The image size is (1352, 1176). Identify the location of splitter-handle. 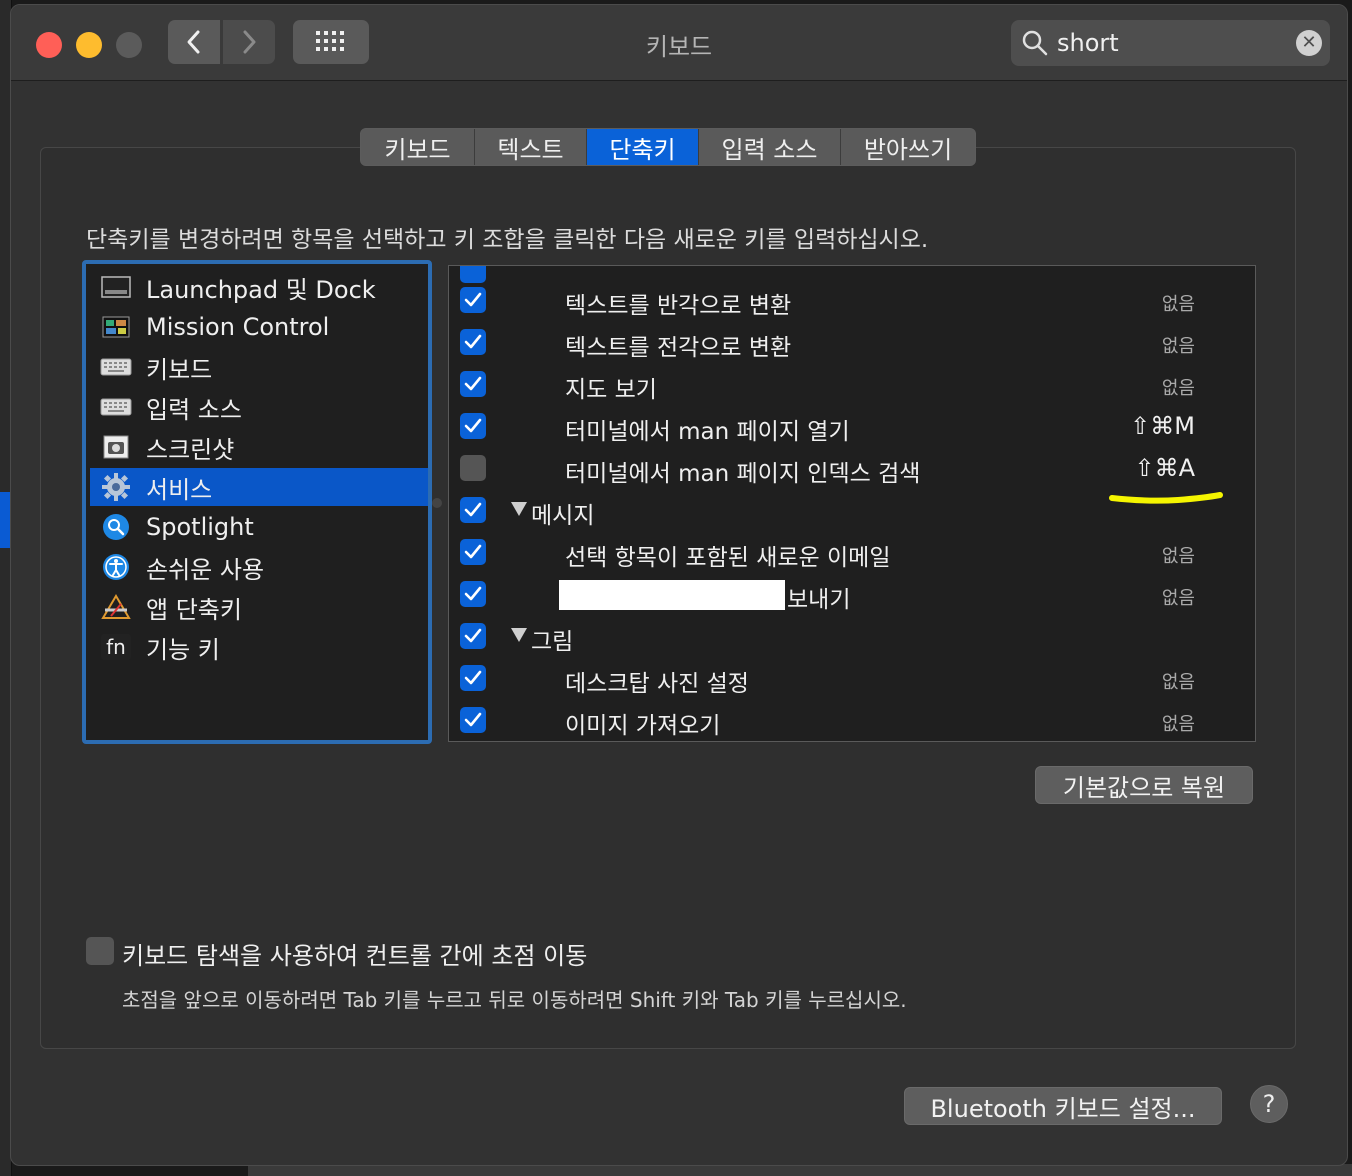
(437, 503).